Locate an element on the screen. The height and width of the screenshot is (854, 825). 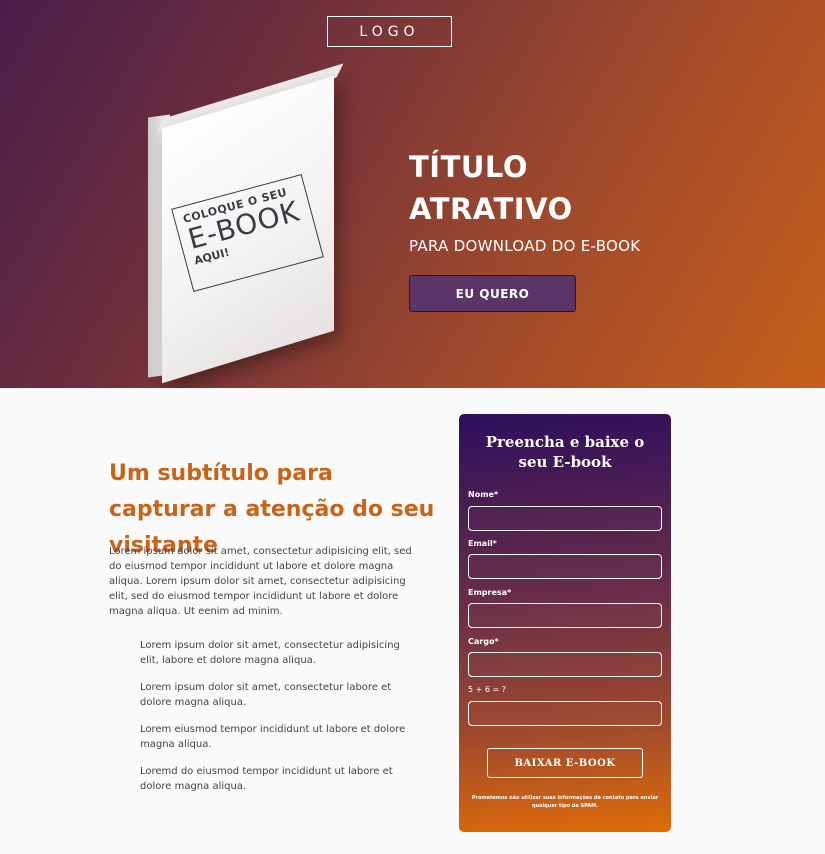
hero-title: TÍTULO ATRATIVO is located at coordinates (491, 188).